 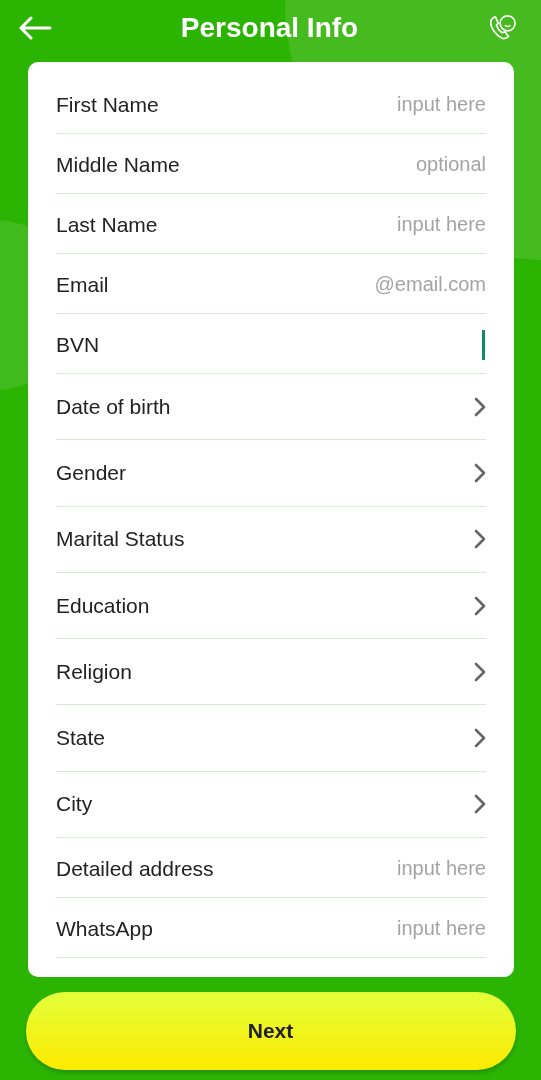 I want to click on select-label: Date of birth, so click(x=113, y=406).